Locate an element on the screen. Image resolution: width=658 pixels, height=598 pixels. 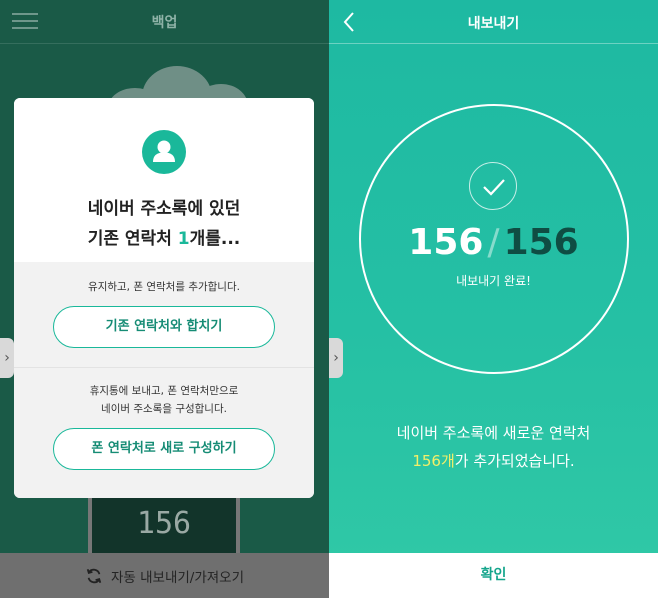
check-icon is located at coordinates (493, 186).